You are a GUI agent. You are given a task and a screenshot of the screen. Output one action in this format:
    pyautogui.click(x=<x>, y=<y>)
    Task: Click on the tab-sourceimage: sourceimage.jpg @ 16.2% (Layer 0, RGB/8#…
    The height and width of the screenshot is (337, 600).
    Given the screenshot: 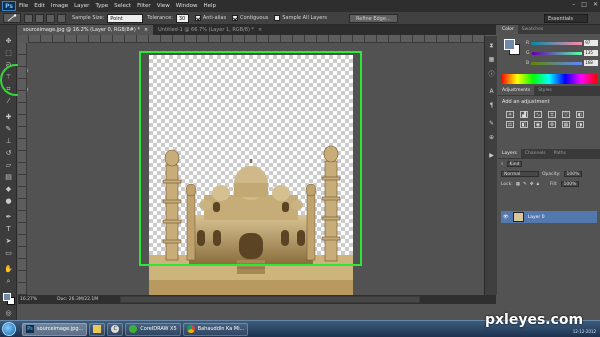 What is the action you would take?
    pyautogui.click(x=86, y=30)
    